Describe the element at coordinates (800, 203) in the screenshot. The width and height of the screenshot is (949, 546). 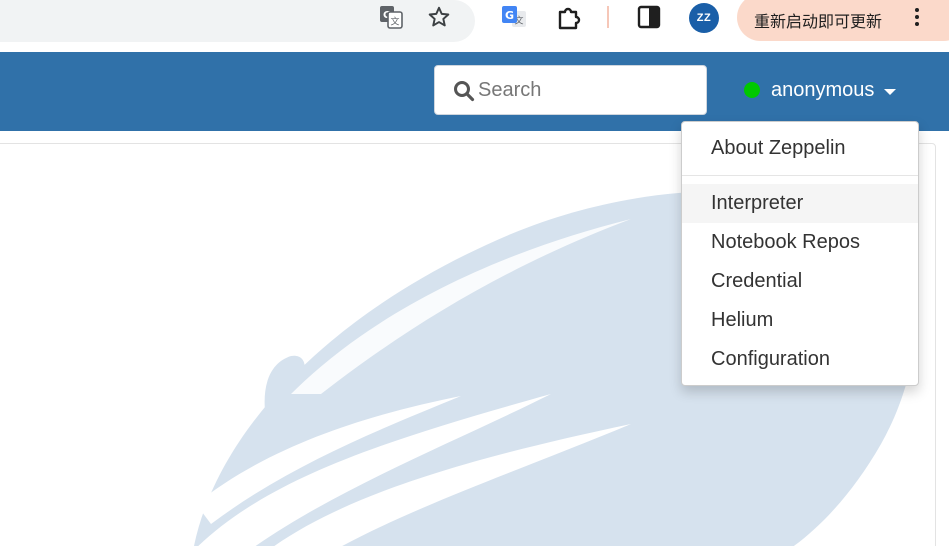
I see `menu-item-interpreter: Interpreter` at that location.